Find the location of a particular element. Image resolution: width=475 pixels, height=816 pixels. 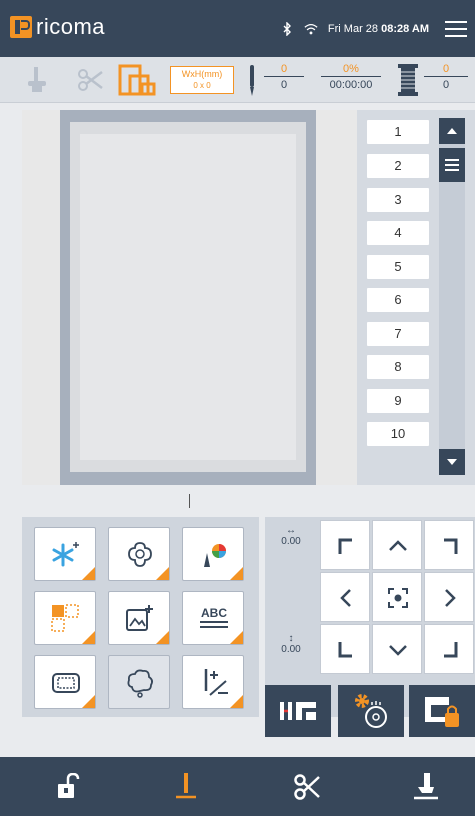

layout-icon is located at coordinates (65, 618).